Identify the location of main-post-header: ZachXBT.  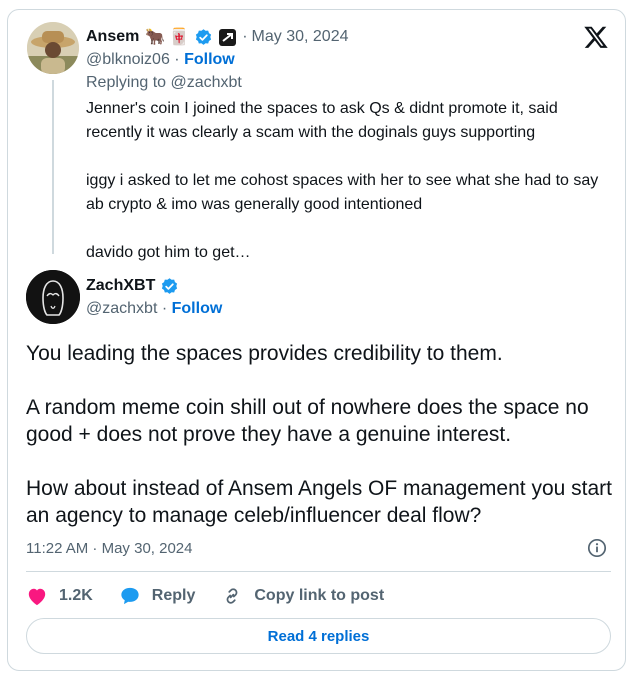
(132, 286).